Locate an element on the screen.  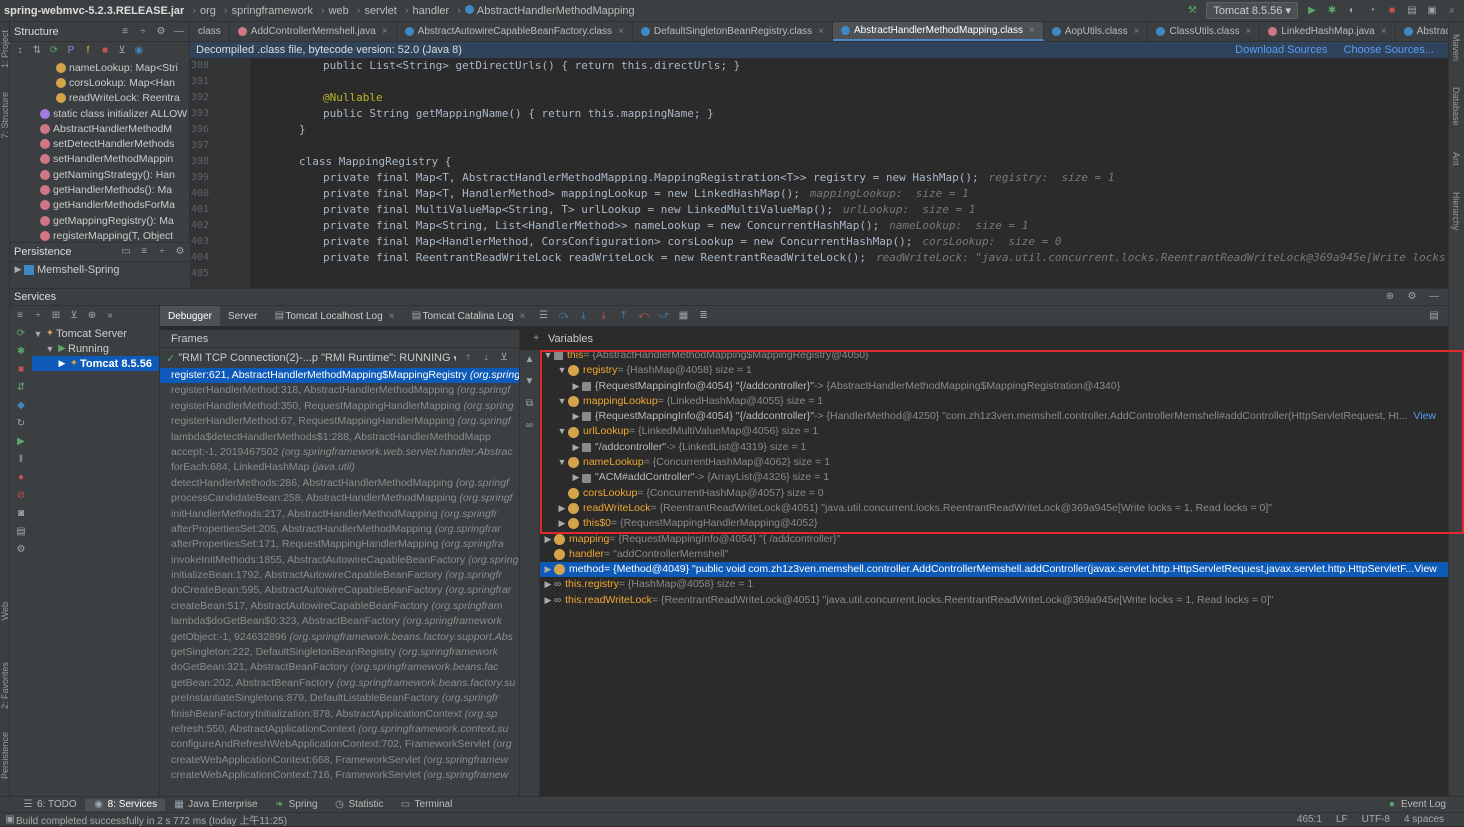
download-sources-link: Download Sources is located at coordinates (1281, 50).